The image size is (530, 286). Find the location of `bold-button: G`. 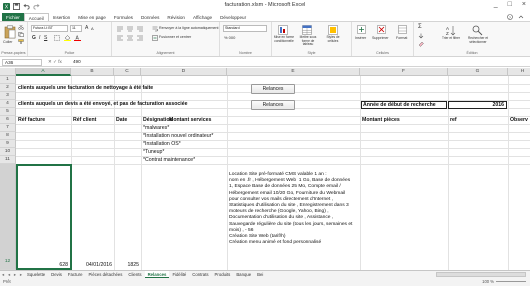

bold-button: G is located at coordinates (34, 38).